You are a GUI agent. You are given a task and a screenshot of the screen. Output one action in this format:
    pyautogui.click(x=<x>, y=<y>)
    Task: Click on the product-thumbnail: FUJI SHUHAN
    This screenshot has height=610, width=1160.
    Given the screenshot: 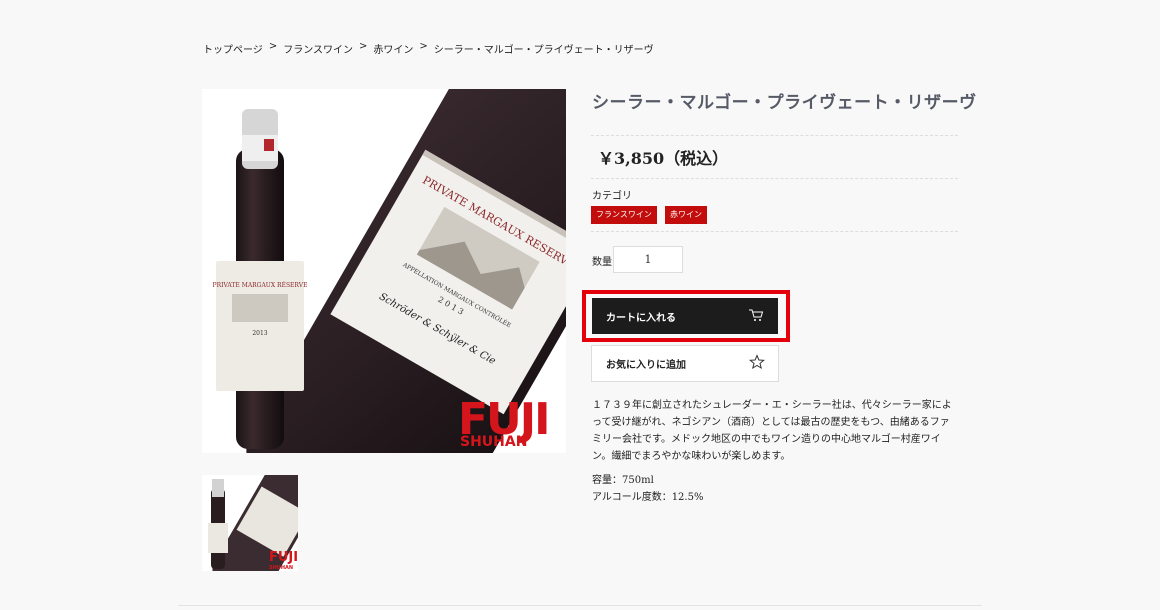 What is the action you would take?
    pyautogui.click(x=250, y=523)
    